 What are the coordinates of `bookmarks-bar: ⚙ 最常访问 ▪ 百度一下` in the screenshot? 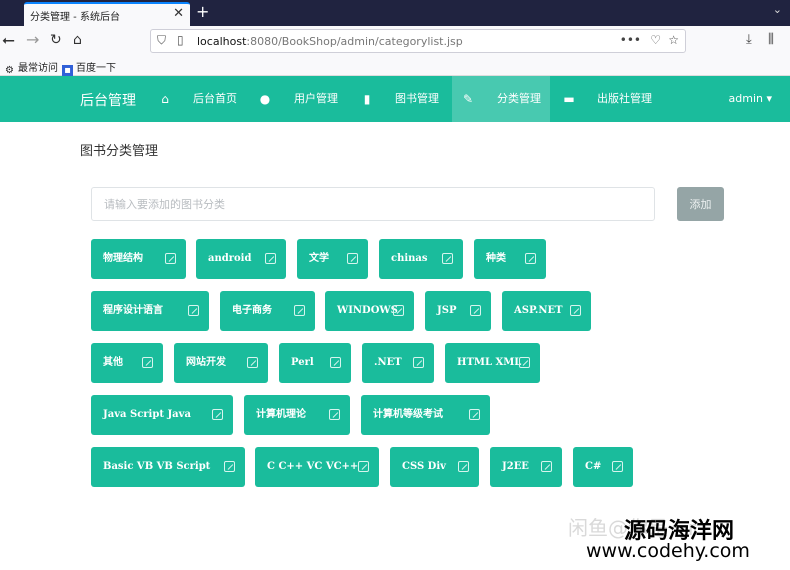 It's located at (395, 66).